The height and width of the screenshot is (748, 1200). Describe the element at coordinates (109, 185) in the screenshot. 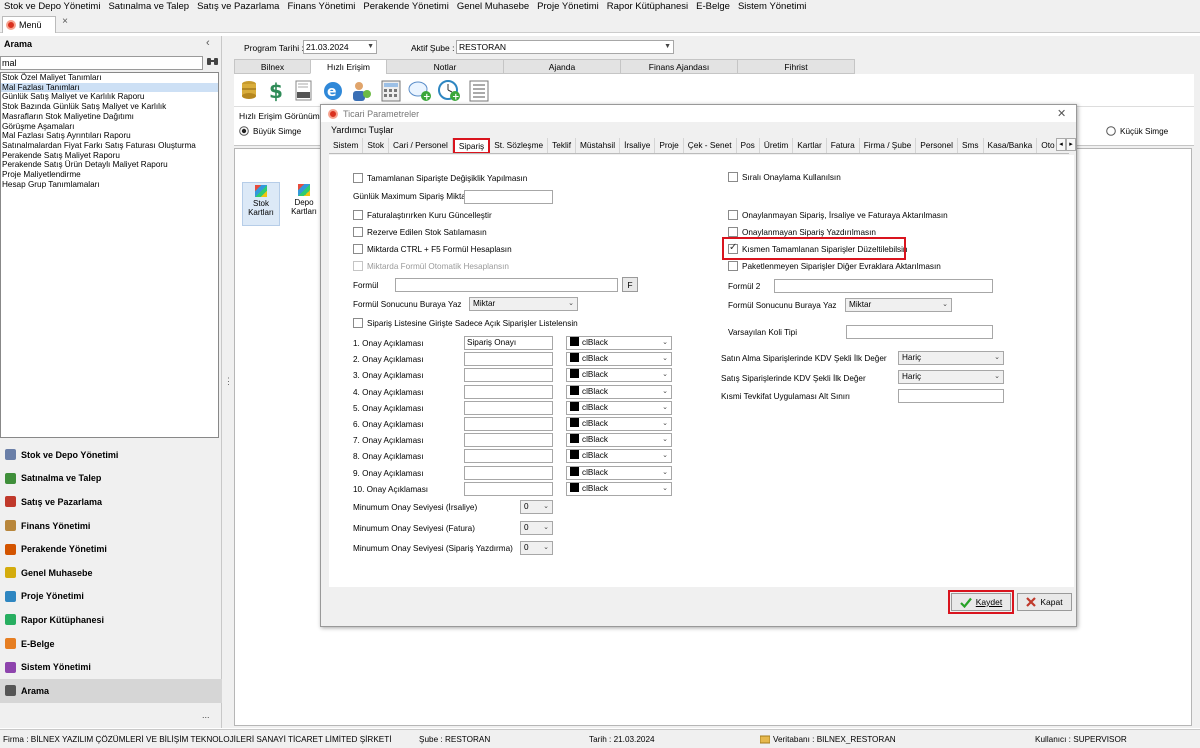

I see `search-result-item: Hesap Grup Tanımlamaları` at that location.